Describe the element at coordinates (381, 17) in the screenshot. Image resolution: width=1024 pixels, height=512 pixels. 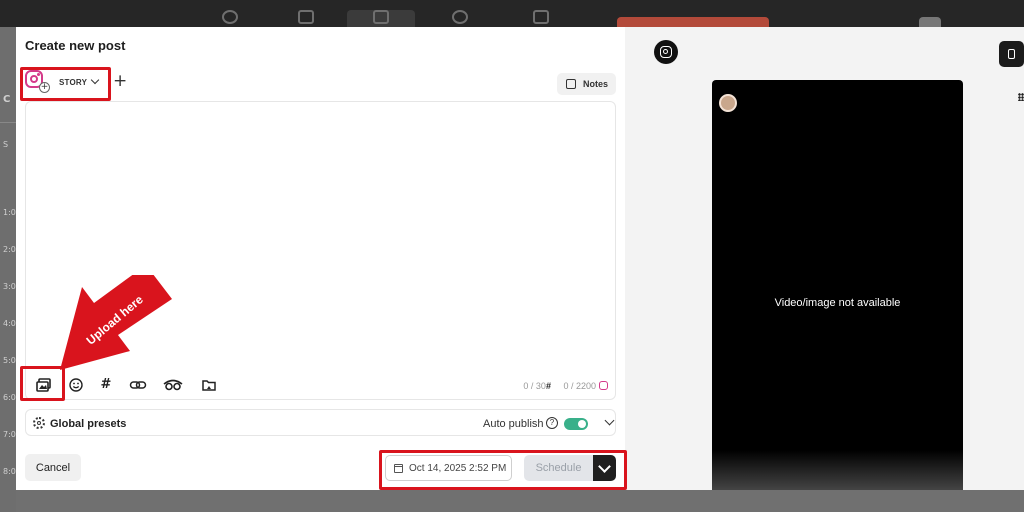
I see `nav-calendar-icon` at that location.